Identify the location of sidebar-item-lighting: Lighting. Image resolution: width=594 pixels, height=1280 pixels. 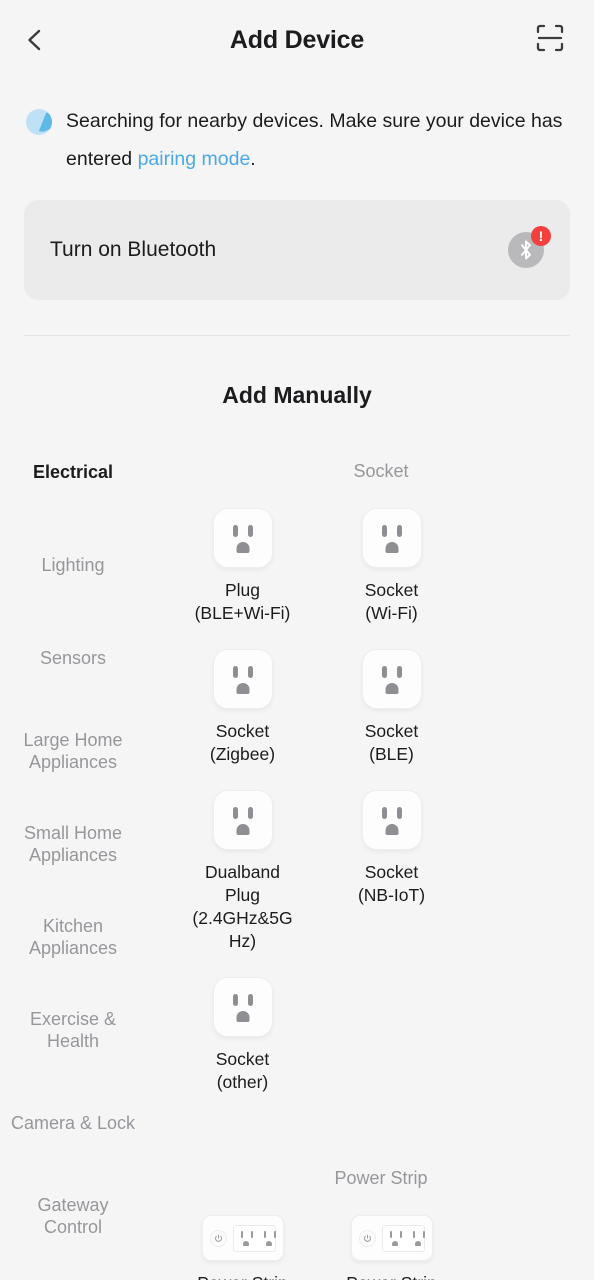
(73, 565).